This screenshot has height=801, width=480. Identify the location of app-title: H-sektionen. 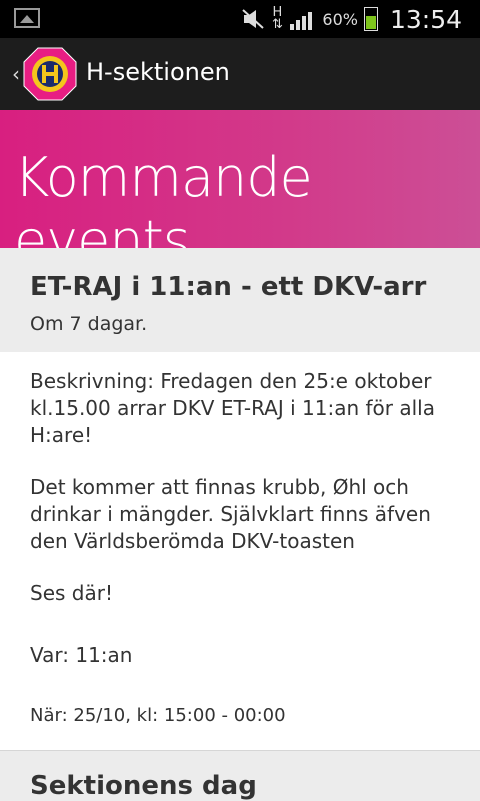
(158, 72).